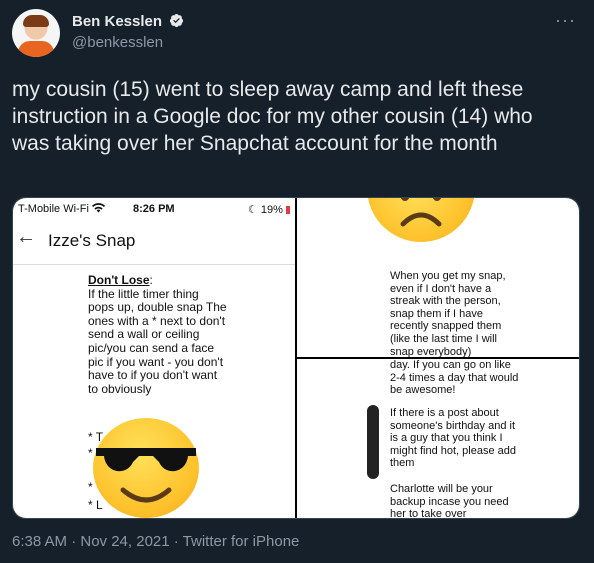 The image size is (594, 563). What do you see at coordinates (36, 21) in the screenshot?
I see `avatar-hair` at bounding box center [36, 21].